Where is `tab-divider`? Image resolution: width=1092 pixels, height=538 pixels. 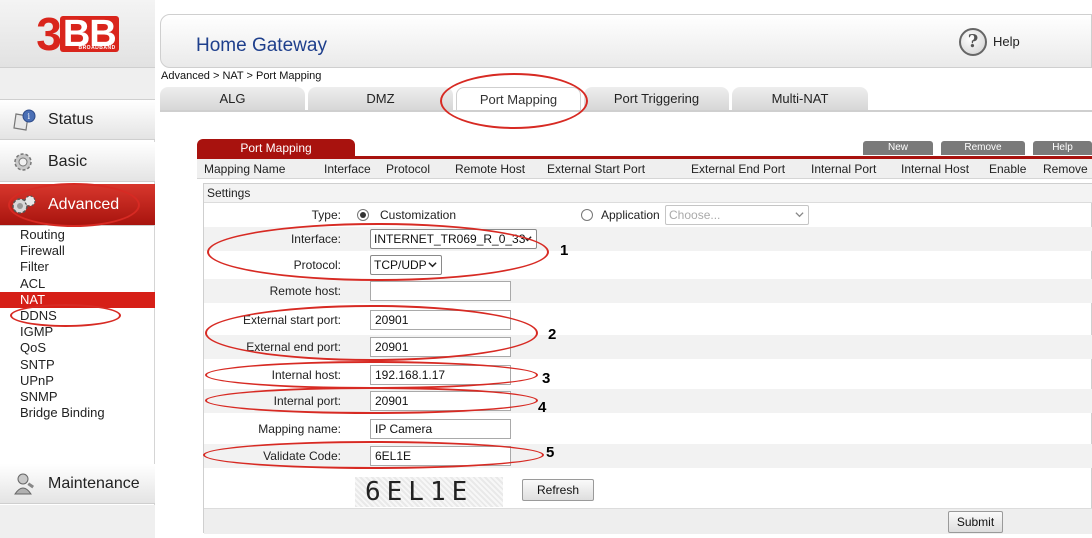
tab-divider is located at coordinates (626, 111).